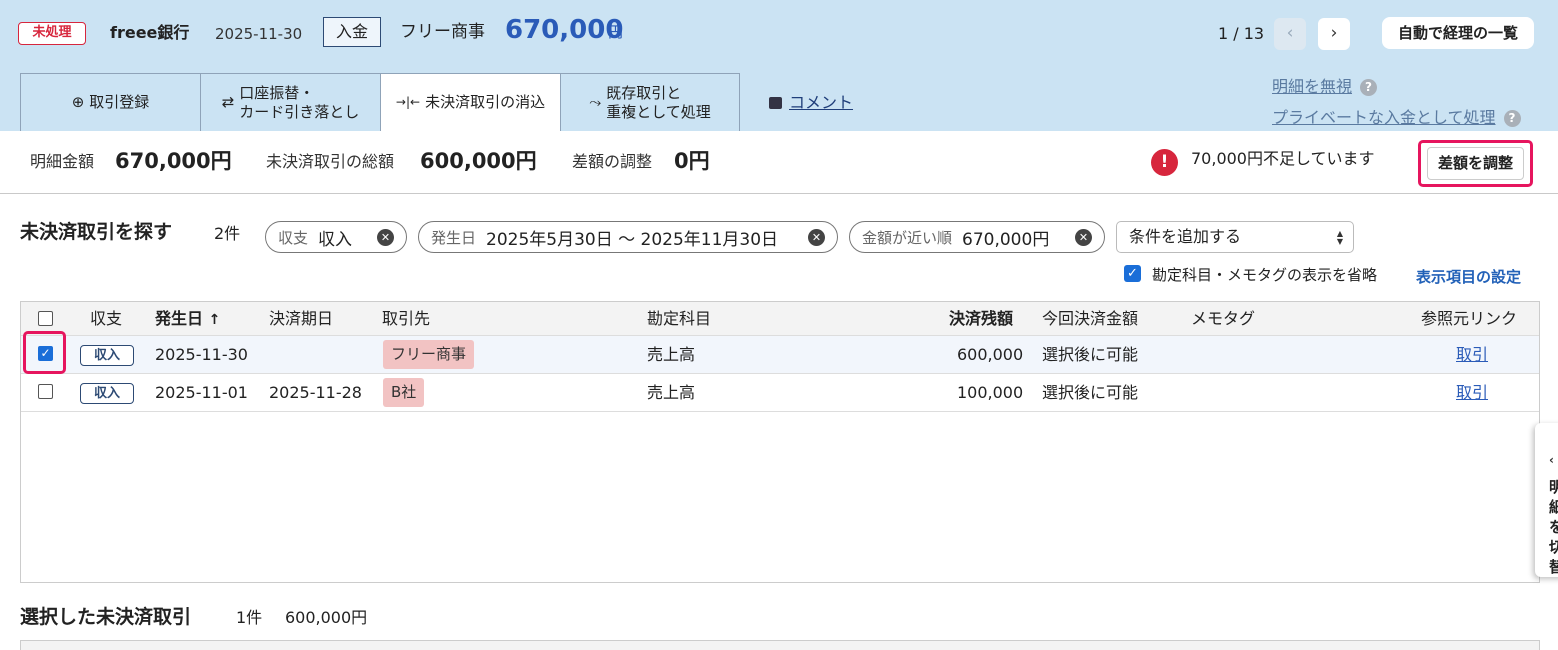 The image size is (1558, 650). Describe the element at coordinates (616, 32) in the screenshot. I see `amount-unit: 円` at that location.